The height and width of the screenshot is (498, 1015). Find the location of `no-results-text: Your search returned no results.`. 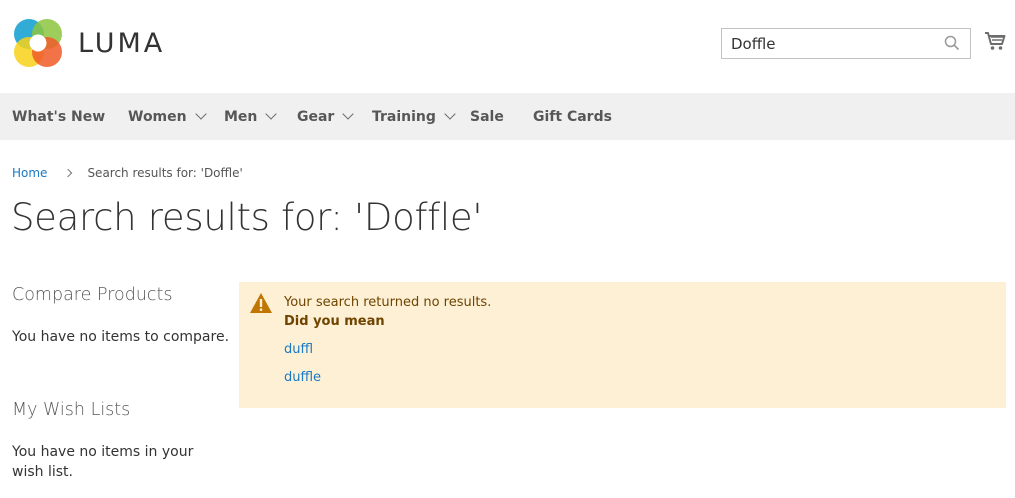

no-results-text: Your search returned no results. is located at coordinates (388, 302).